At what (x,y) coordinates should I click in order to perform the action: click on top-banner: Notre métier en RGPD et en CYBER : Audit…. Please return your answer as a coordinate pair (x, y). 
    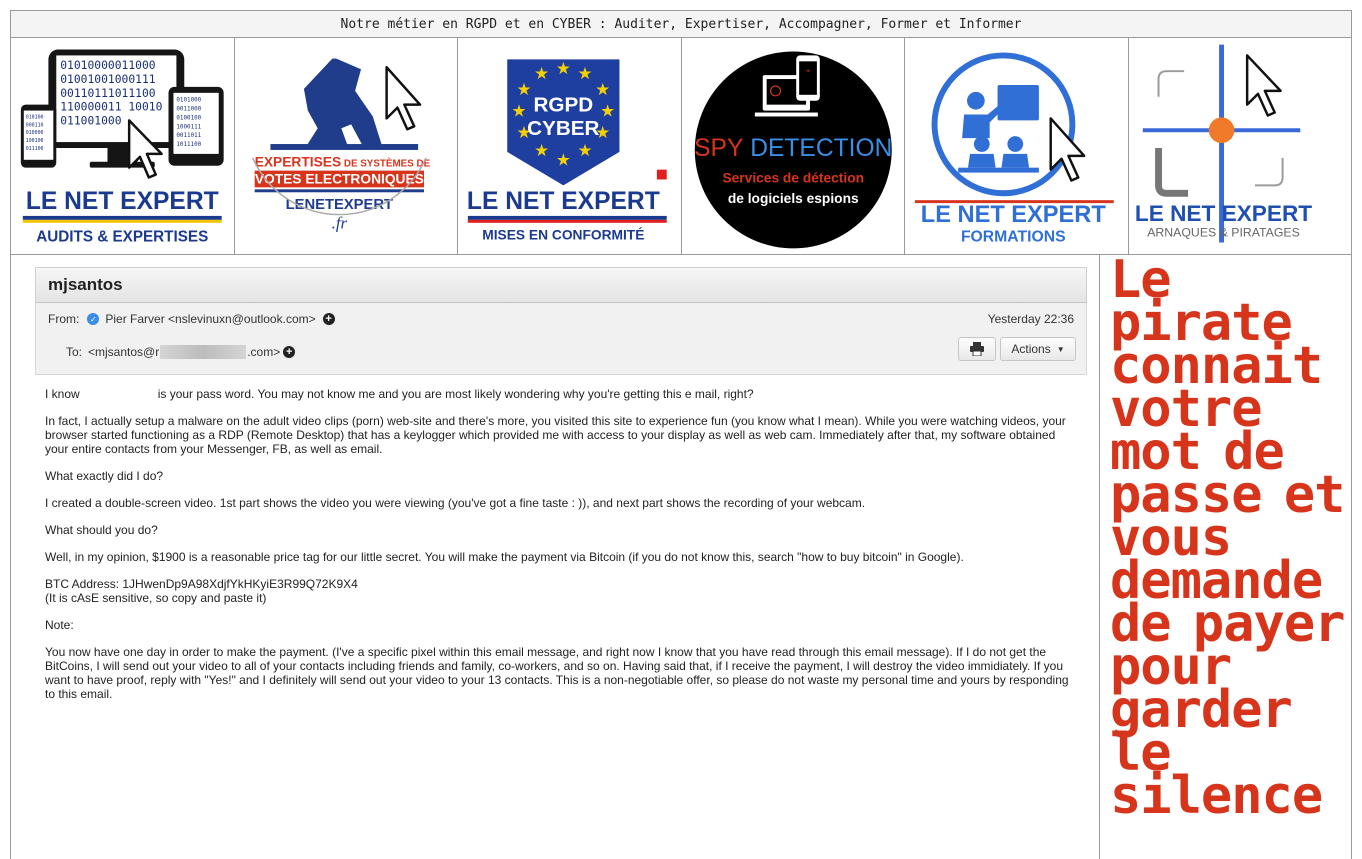
    Looking at the image, I should click on (681, 24).